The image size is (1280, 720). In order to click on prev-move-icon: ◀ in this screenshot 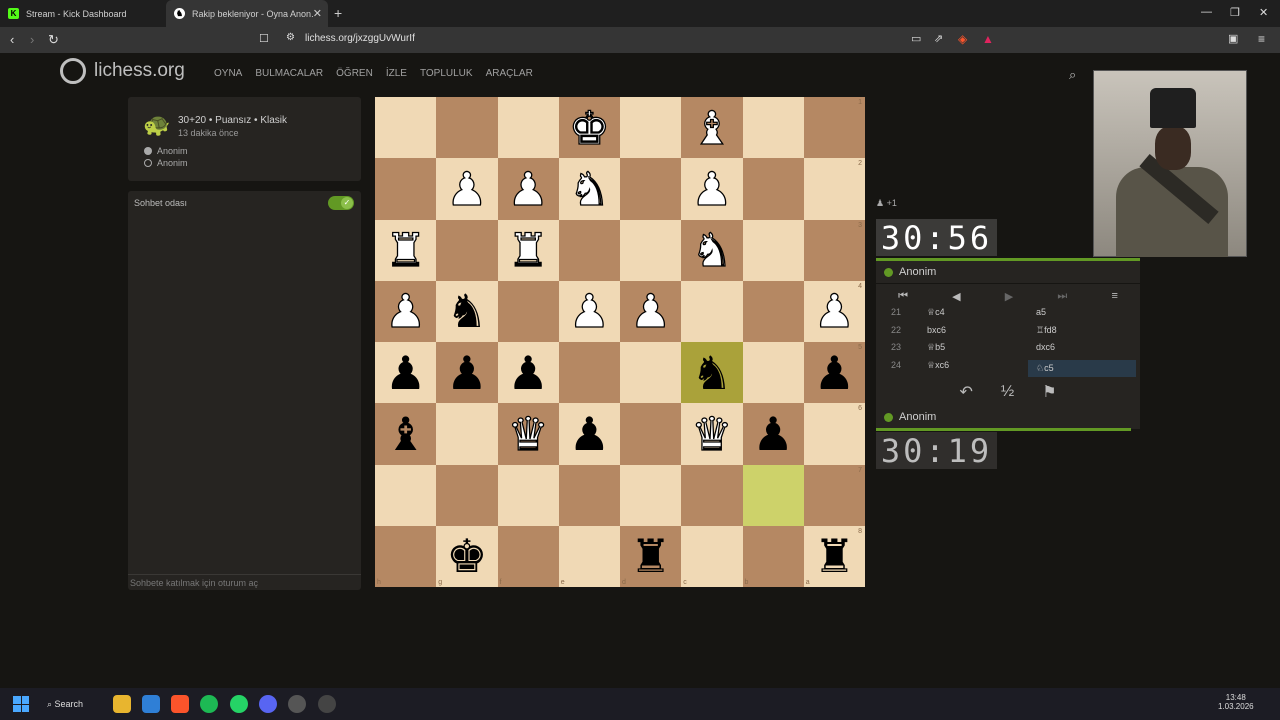, I will do `click(956, 296)`.